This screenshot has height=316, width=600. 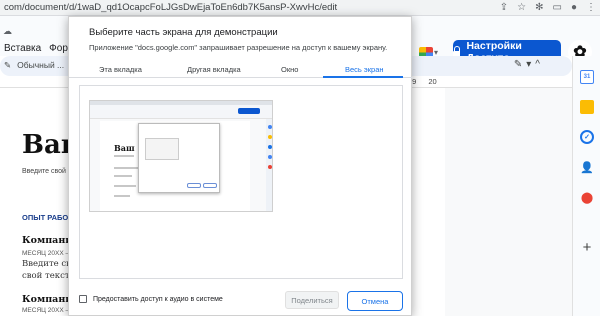 I want to click on extension-icon: ✻, so click(x=539, y=8).